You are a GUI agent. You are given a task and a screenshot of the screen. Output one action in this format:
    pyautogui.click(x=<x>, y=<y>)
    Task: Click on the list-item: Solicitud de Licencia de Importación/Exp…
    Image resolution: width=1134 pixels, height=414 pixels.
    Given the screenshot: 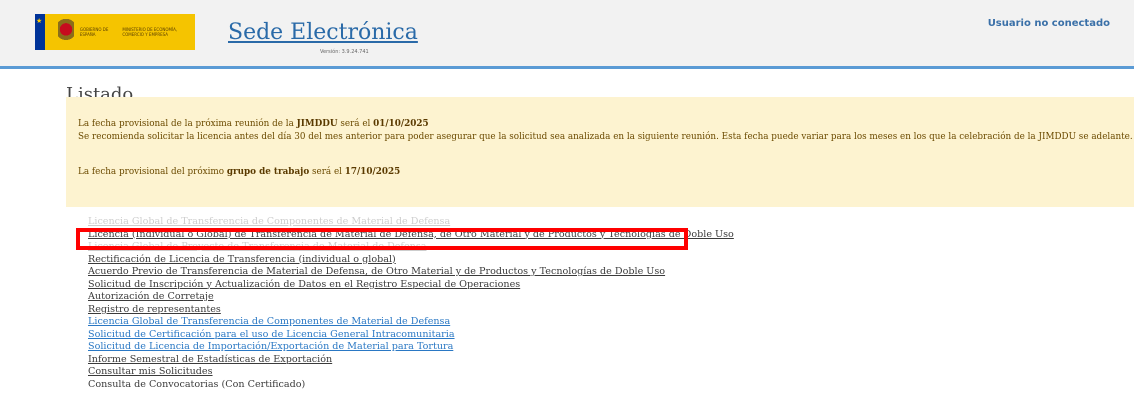 What is the action you would take?
    pyautogui.click(x=411, y=347)
    